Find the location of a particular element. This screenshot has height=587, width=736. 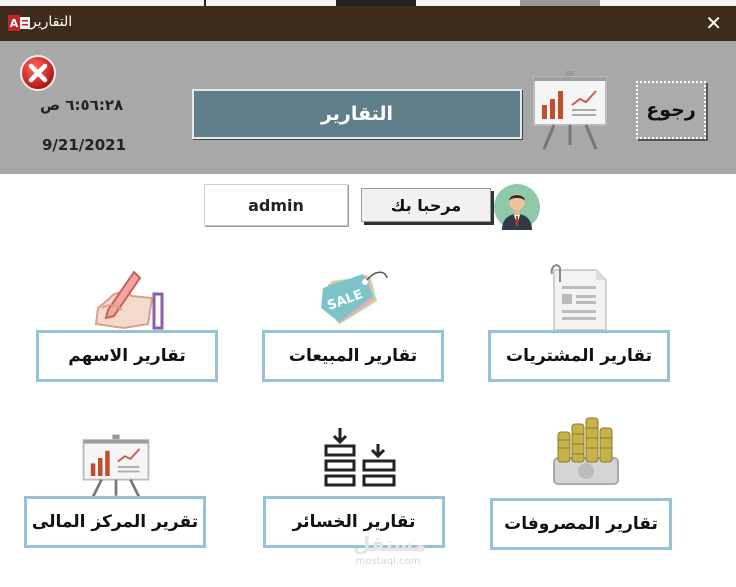

back-button: رجوع is located at coordinates (671, 110).